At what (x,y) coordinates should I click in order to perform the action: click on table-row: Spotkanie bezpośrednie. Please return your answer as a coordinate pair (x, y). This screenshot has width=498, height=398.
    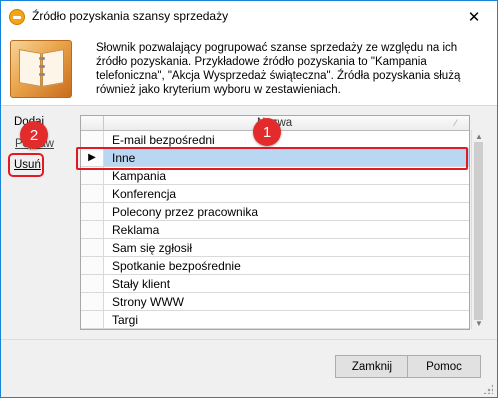
    Looking at the image, I should click on (275, 266).